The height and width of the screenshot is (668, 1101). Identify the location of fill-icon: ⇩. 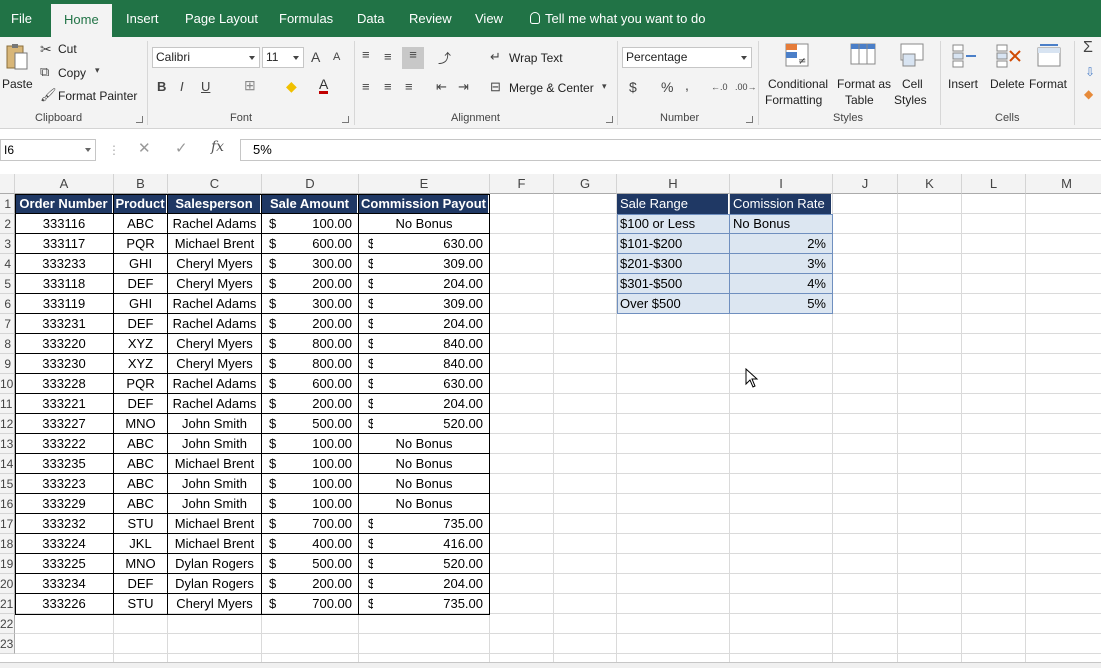
(1090, 72).